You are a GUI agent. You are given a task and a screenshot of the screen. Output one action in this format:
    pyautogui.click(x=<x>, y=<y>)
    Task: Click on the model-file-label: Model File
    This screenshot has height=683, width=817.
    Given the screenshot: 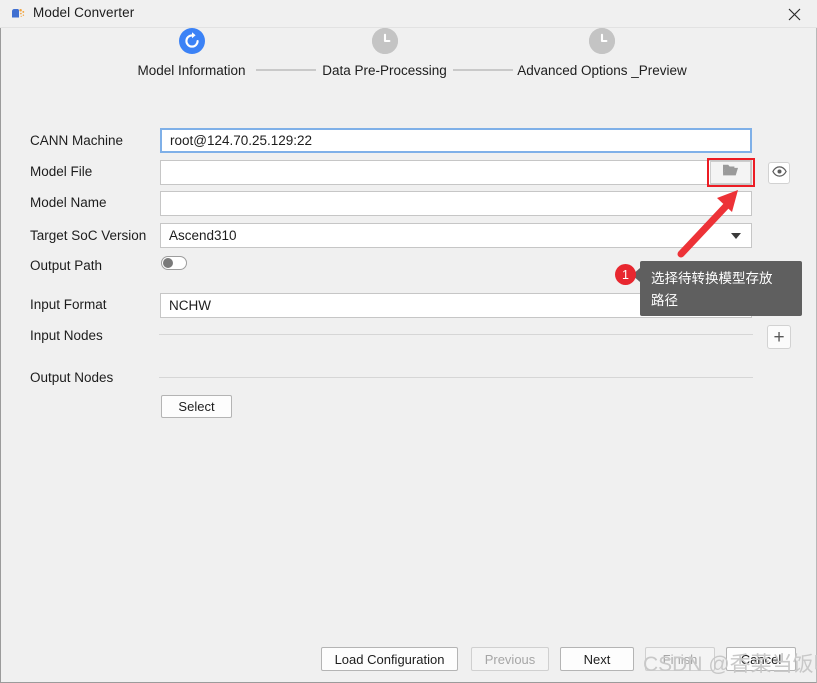 What is the action you would take?
    pyautogui.click(x=61, y=171)
    